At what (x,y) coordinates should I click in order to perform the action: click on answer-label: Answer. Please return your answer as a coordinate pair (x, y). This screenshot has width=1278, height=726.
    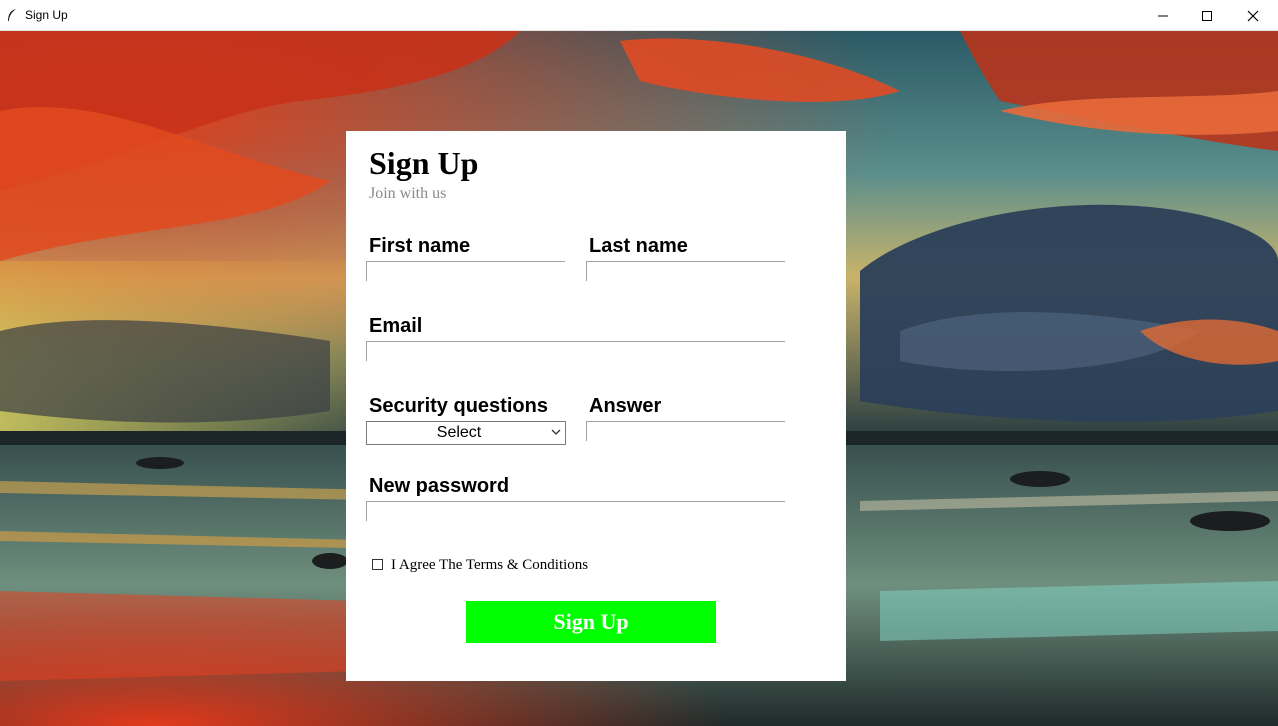
    Looking at the image, I should click on (625, 406).